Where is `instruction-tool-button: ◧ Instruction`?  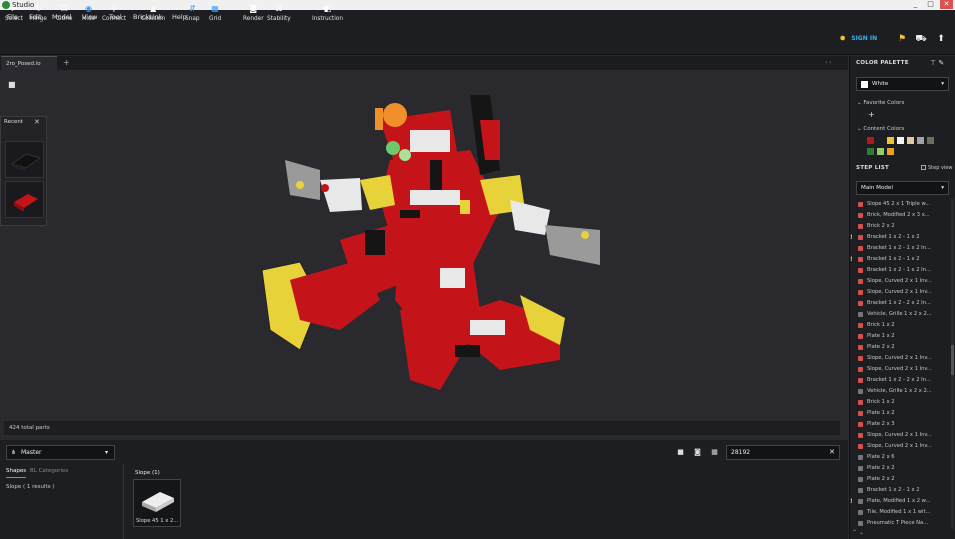
instruction-tool-button: ◧ Instruction is located at coordinates (327, 13).